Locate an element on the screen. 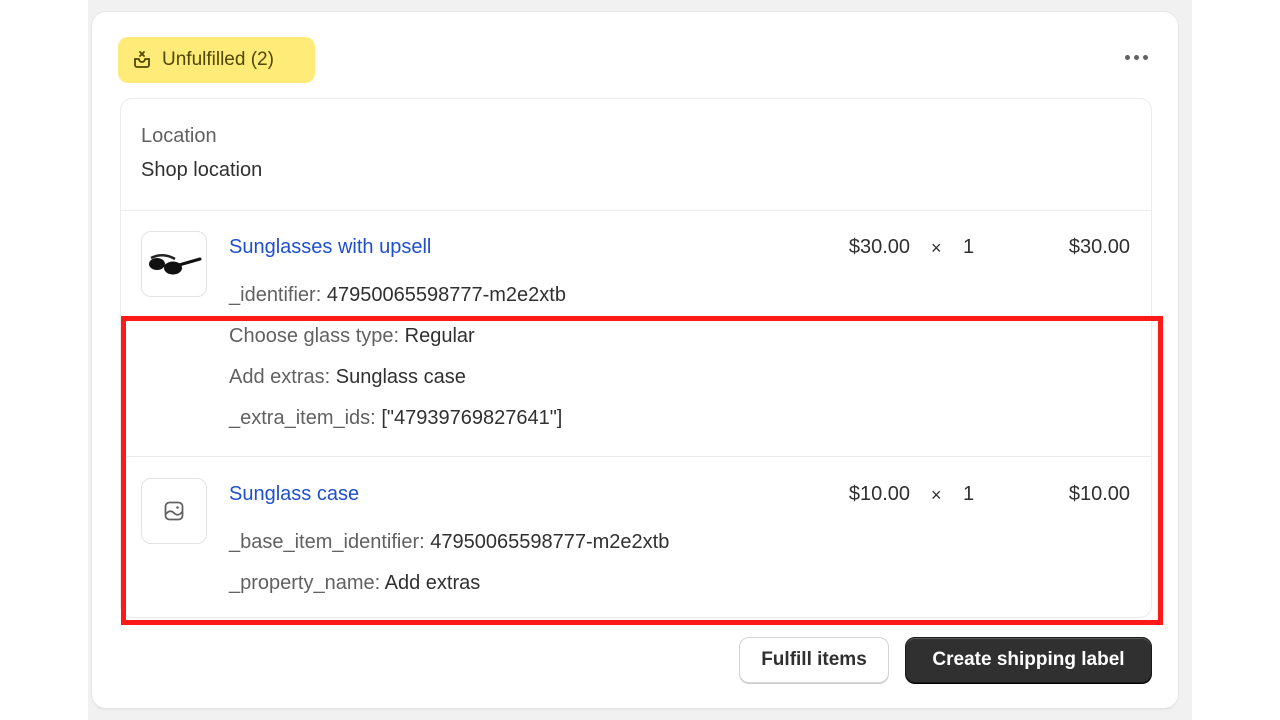 This screenshot has height=720, width=1280. line-item-property: Choose glass type: Regular is located at coordinates (352, 336).